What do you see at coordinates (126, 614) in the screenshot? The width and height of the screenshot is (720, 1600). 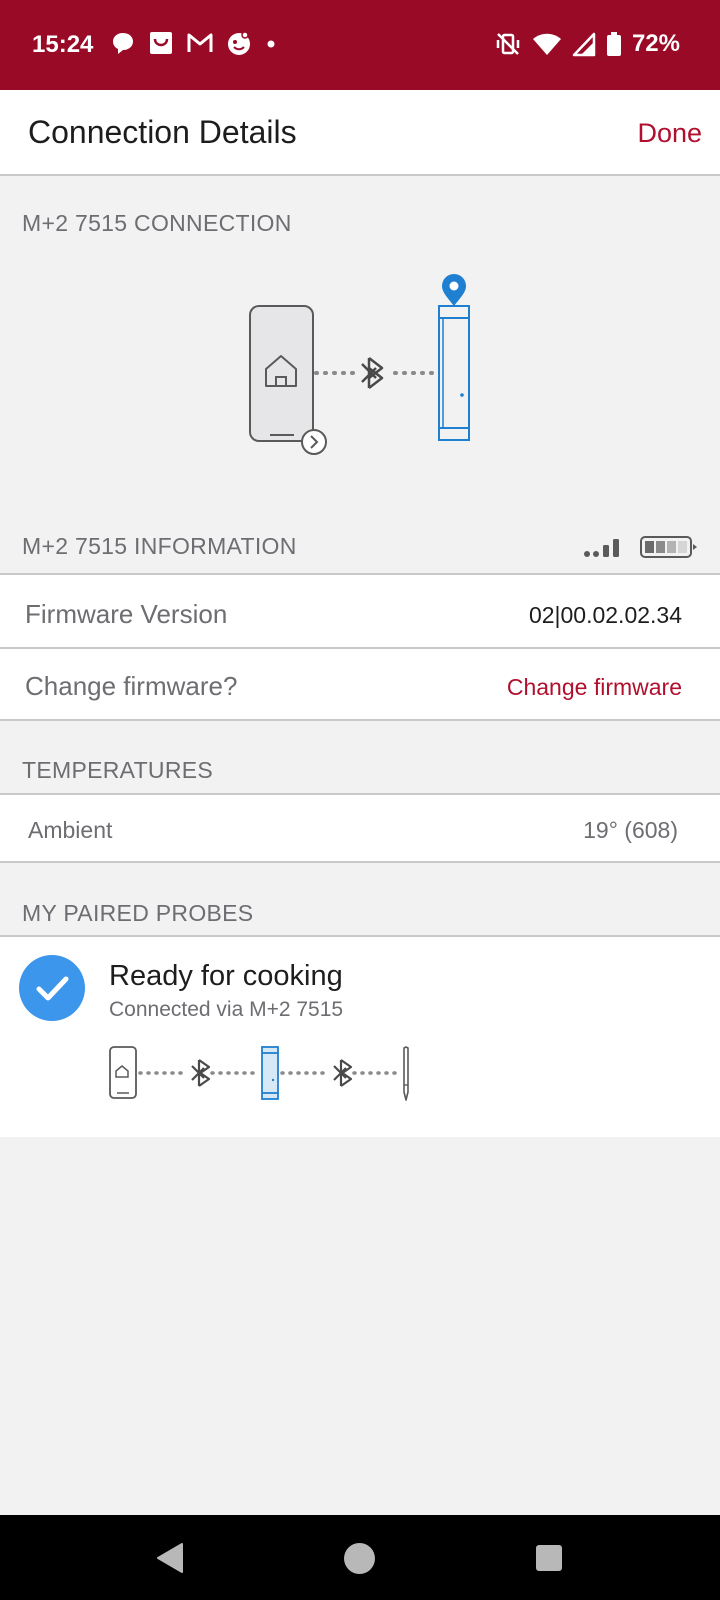 I see `firmware-version-label: Firmware Version` at bounding box center [126, 614].